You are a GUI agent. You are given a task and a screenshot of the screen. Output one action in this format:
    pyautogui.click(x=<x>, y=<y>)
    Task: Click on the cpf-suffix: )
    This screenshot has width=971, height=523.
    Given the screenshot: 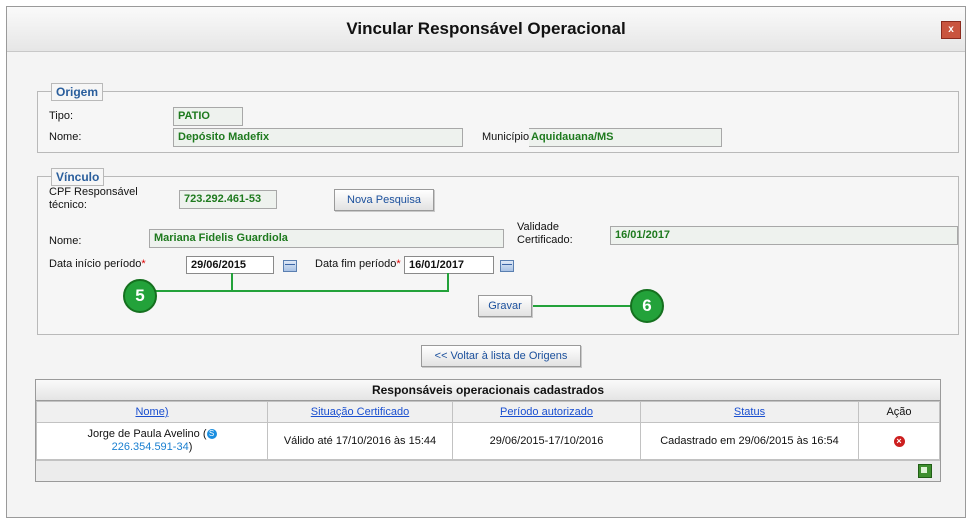 What is the action you would take?
    pyautogui.click(x=190, y=447)
    